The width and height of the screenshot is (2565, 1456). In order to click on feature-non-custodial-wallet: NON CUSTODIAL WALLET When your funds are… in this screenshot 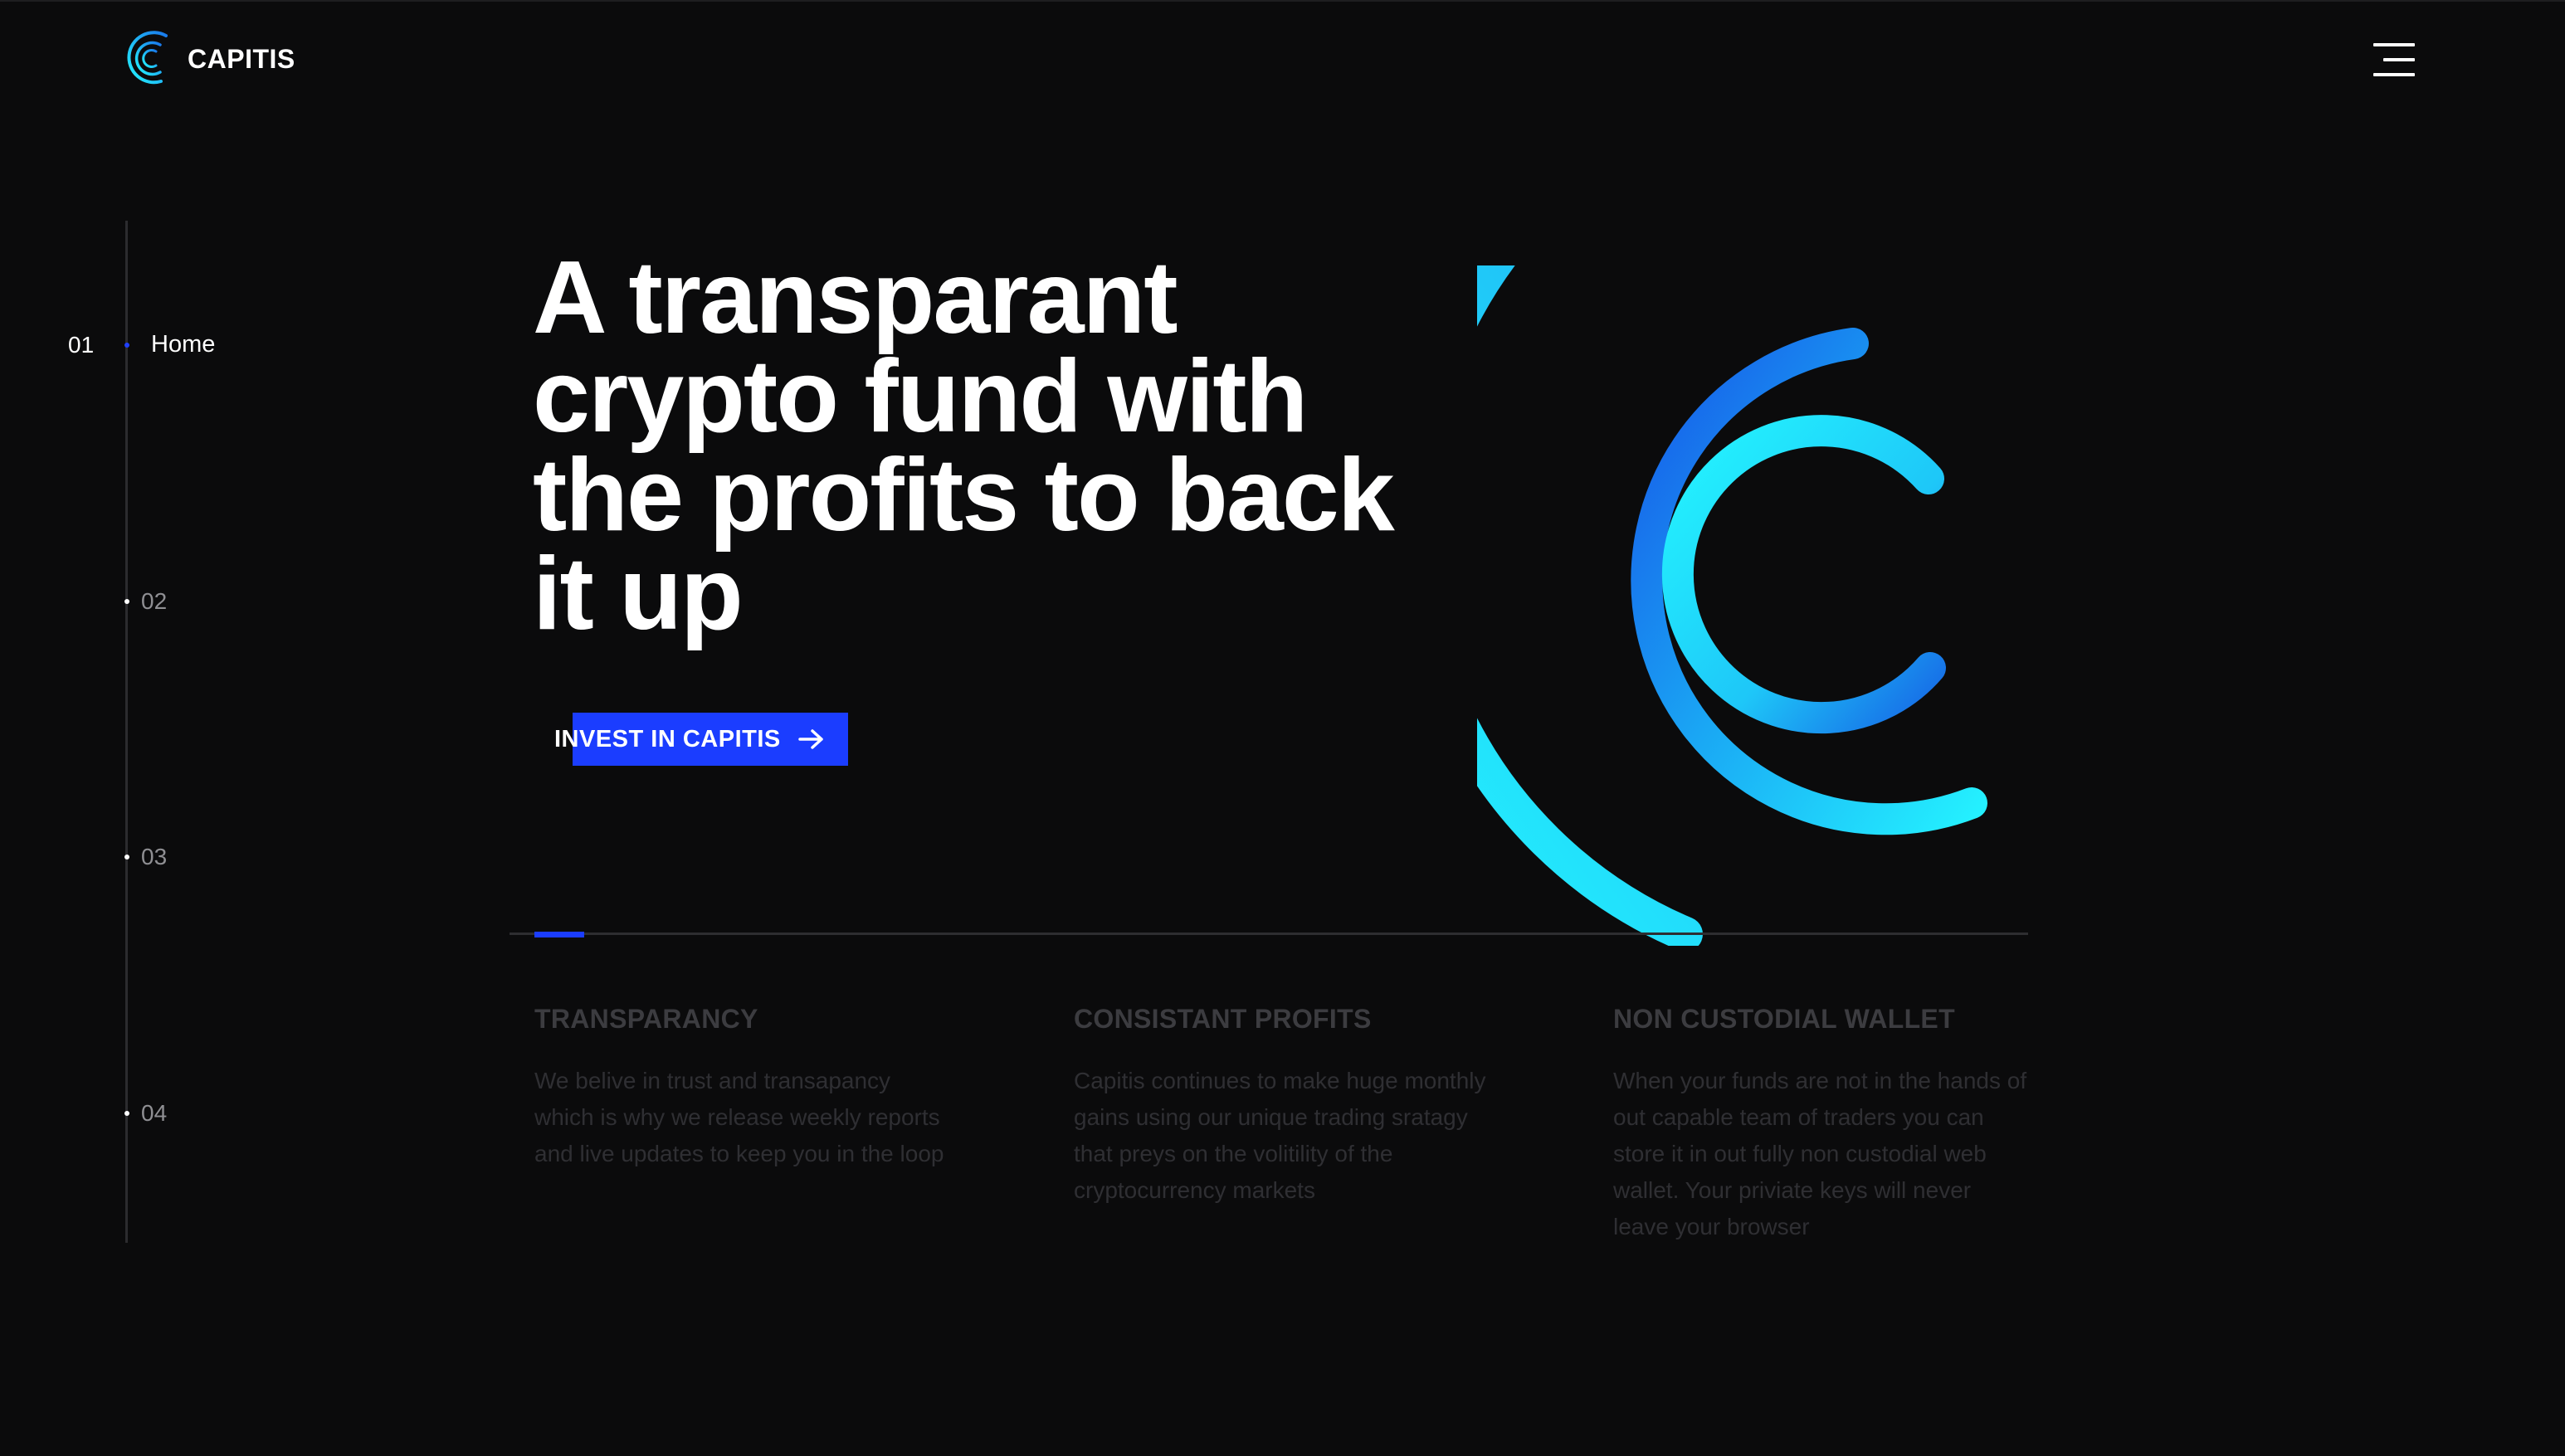, I will do `click(1820, 1124)`.